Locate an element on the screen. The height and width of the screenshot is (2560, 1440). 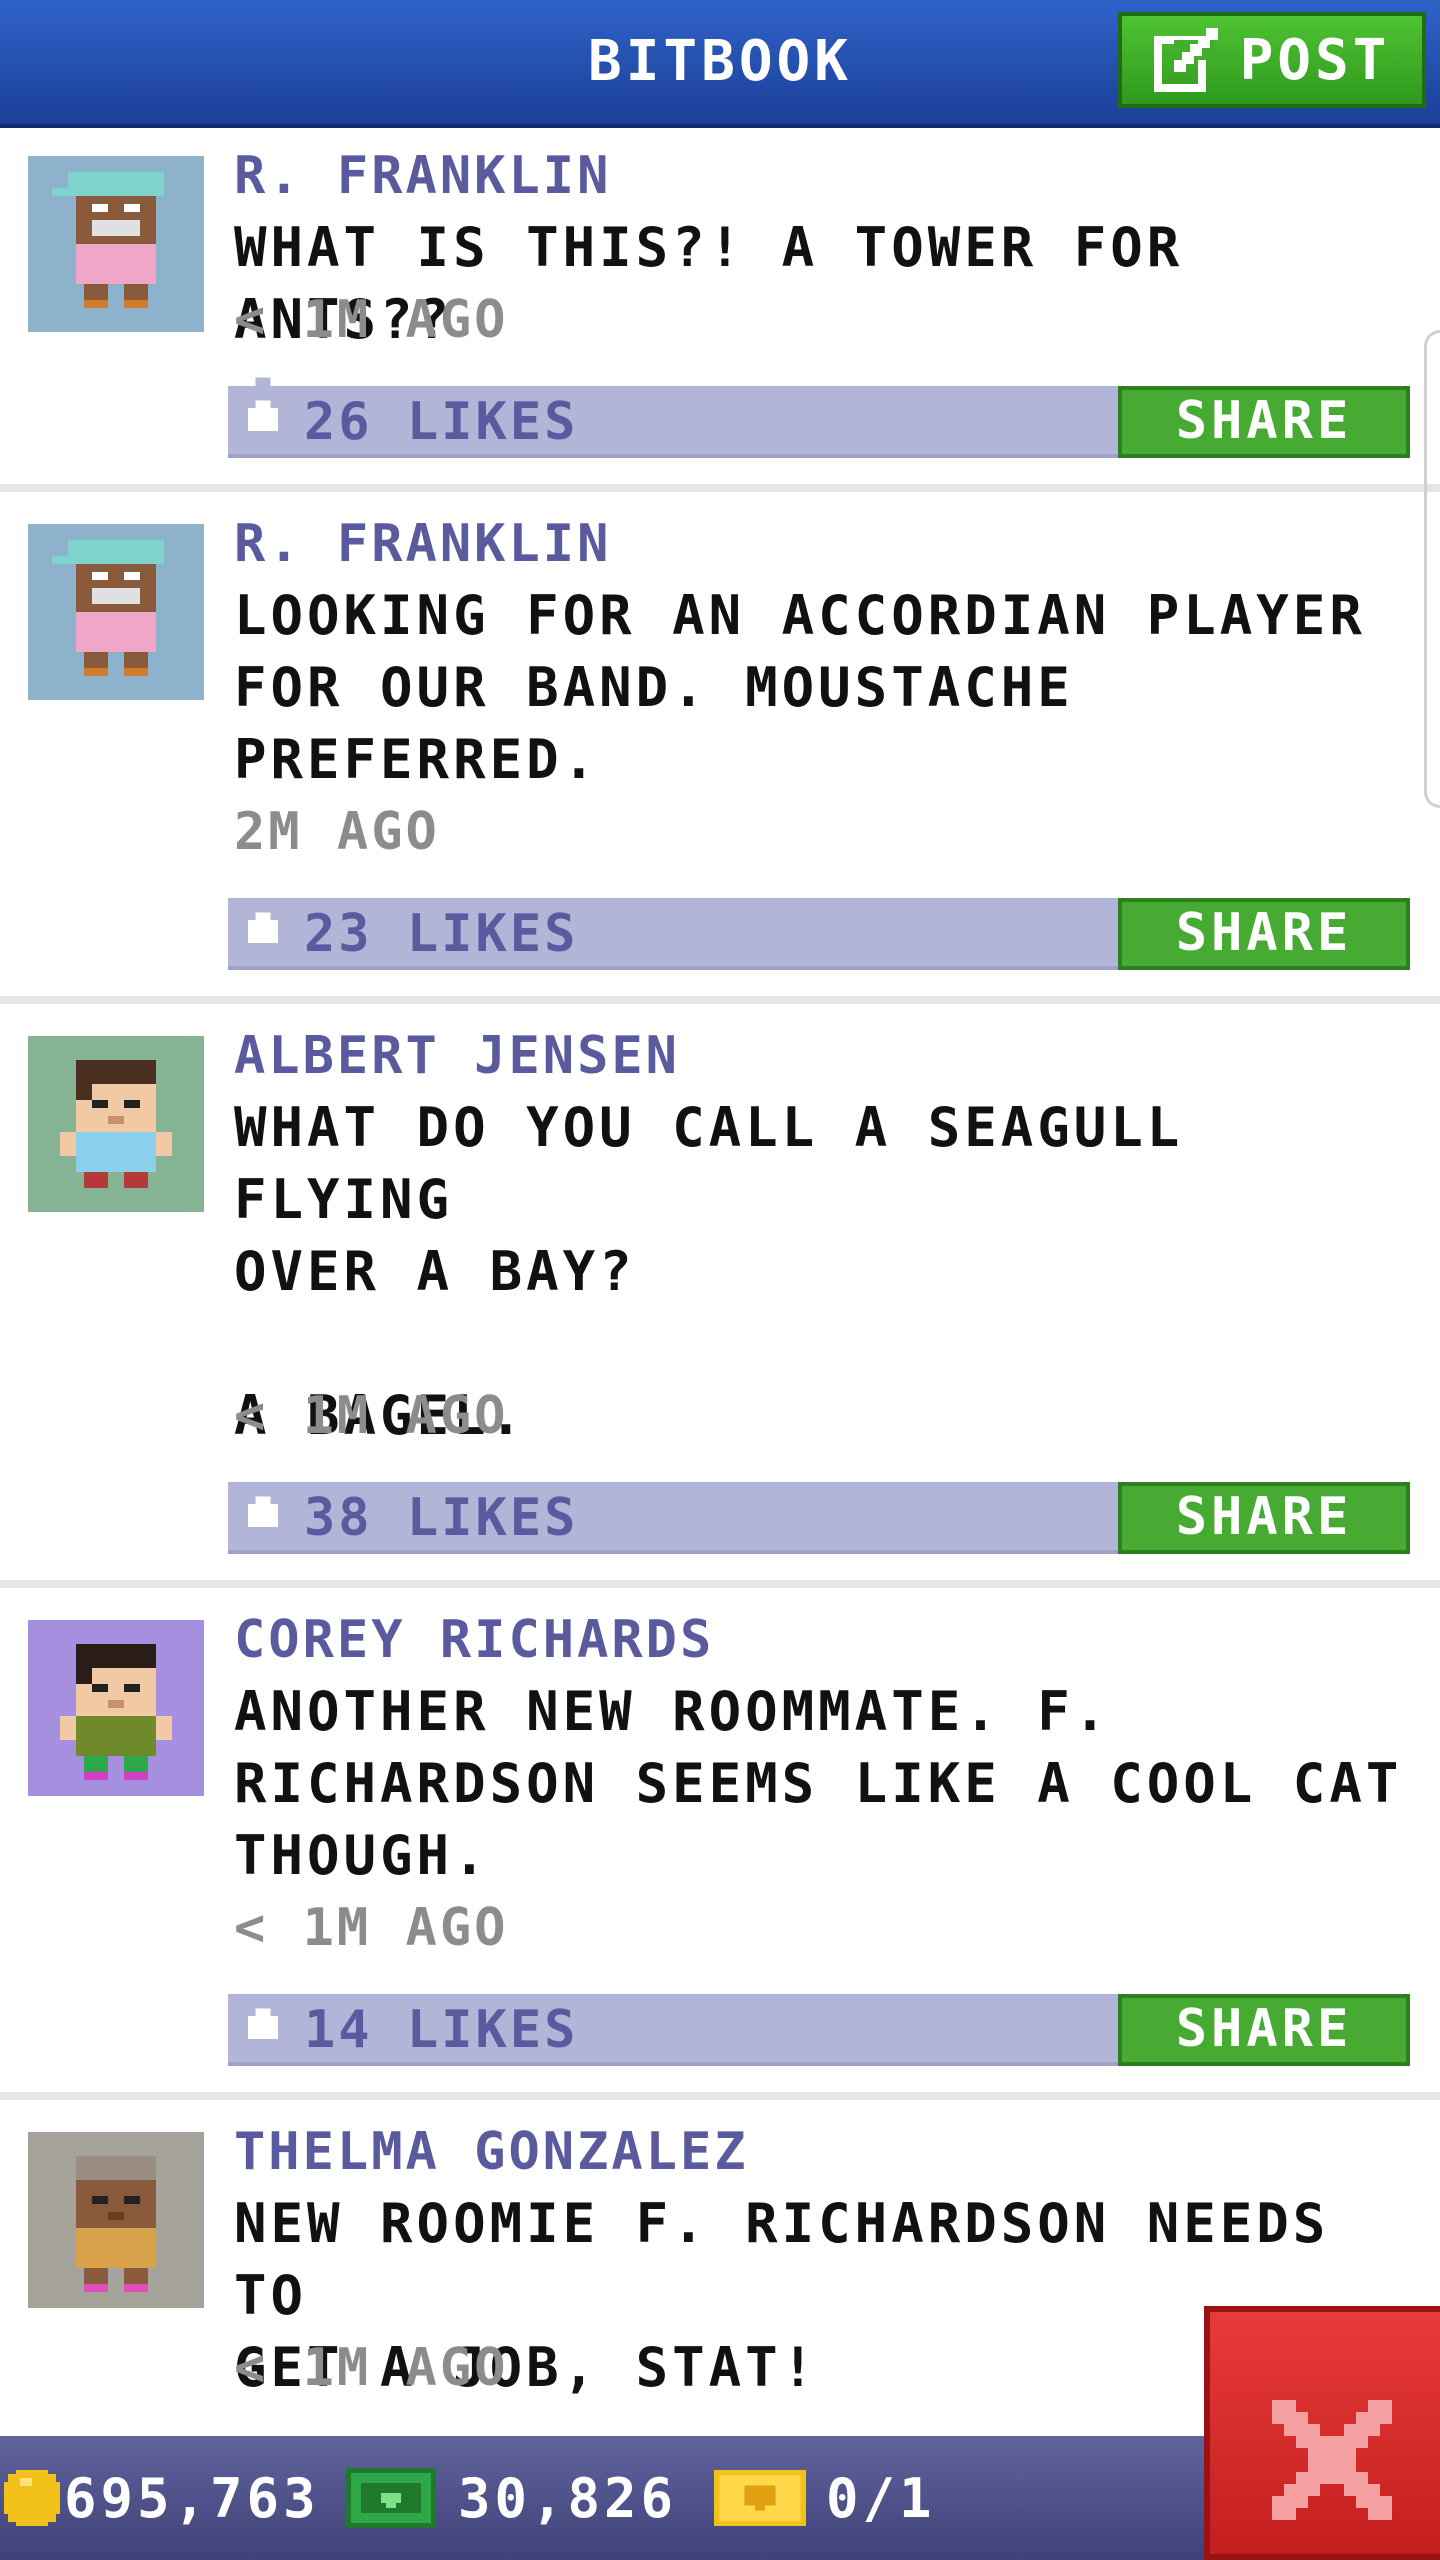
likes-count: 23 LIKES is located at coordinates (441, 934).